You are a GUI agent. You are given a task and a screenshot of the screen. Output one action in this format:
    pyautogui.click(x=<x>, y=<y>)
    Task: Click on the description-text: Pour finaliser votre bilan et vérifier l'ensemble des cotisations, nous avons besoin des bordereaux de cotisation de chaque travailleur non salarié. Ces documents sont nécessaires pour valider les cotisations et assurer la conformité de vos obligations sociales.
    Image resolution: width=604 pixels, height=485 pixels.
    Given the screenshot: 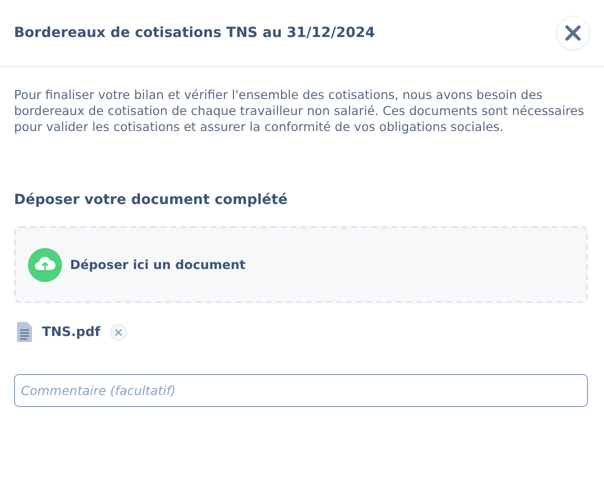 What is the action you would take?
    pyautogui.click(x=300, y=111)
    